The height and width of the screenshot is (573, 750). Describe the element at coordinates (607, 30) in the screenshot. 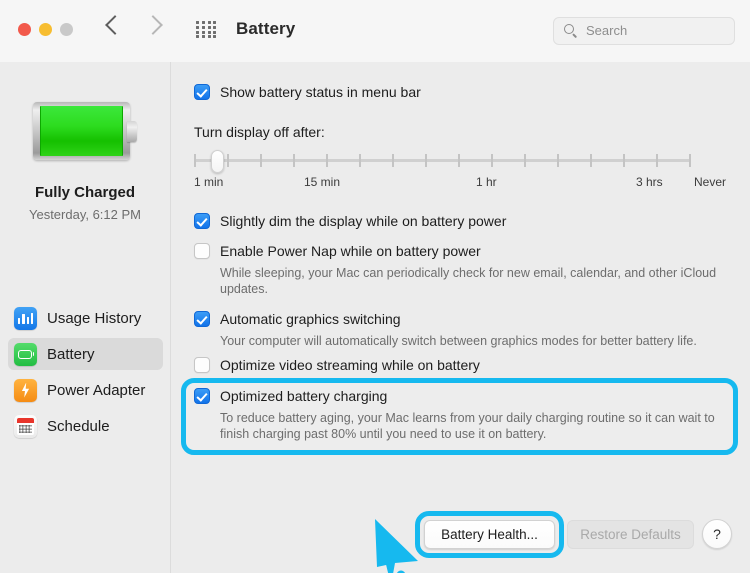

I see `search-placeholder: Search` at that location.